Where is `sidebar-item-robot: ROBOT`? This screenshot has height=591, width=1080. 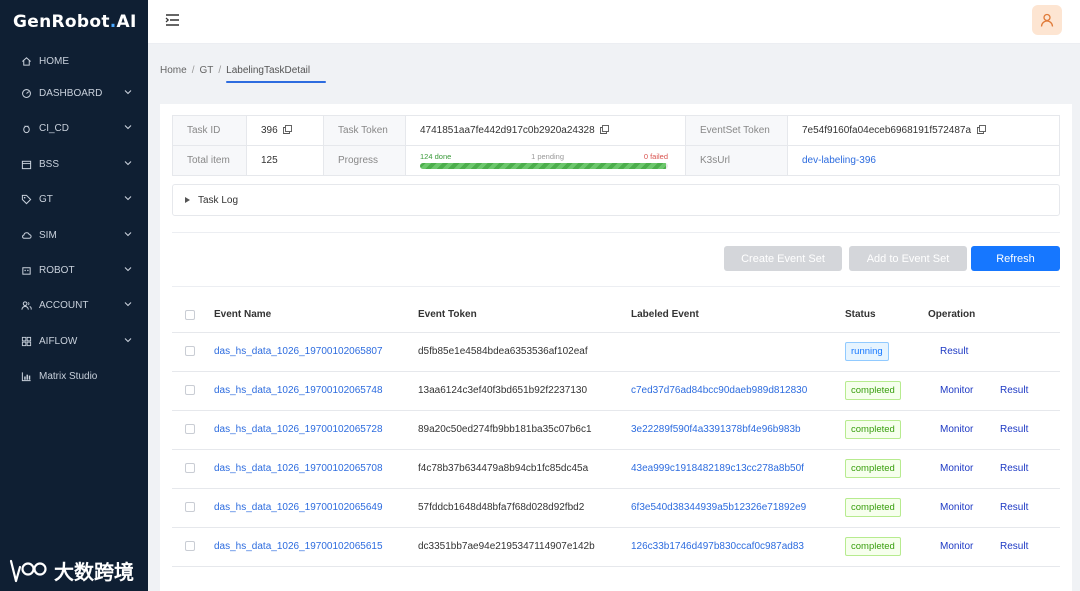 sidebar-item-robot: ROBOT is located at coordinates (74, 270).